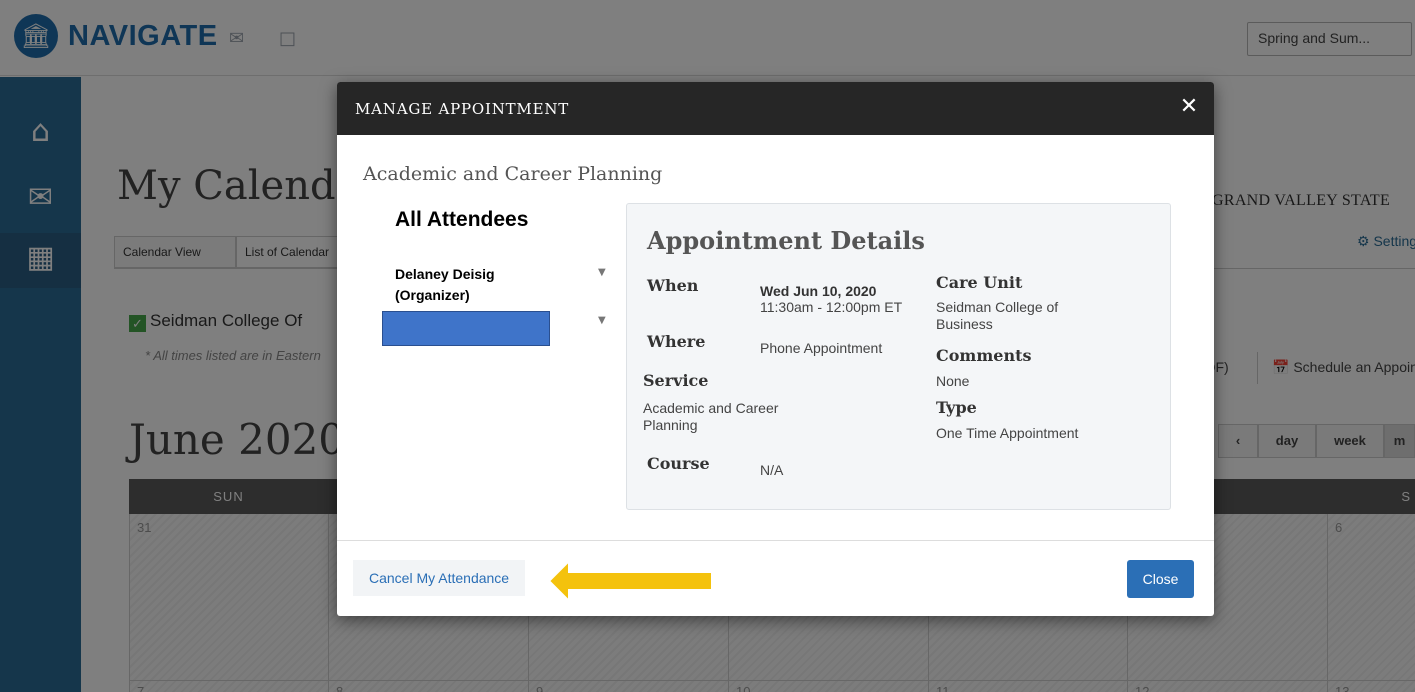 This screenshot has height=692, width=1415. Describe the element at coordinates (775, 578) in the screenshot. I see `modal-footer: Cancel My Attendance Close` at that location.